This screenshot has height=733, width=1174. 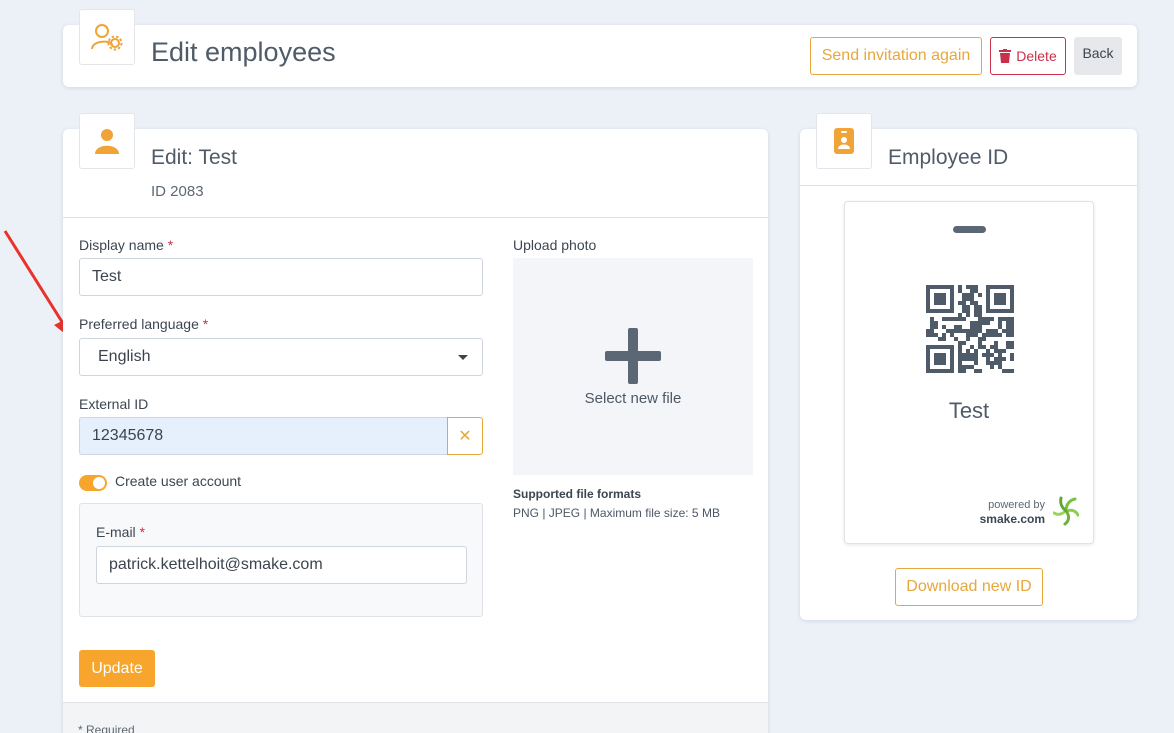 What do you see at coordinates (281, 277) in the screenshot?
I see `display-name-input: Test` at bounding box center [281, 277].